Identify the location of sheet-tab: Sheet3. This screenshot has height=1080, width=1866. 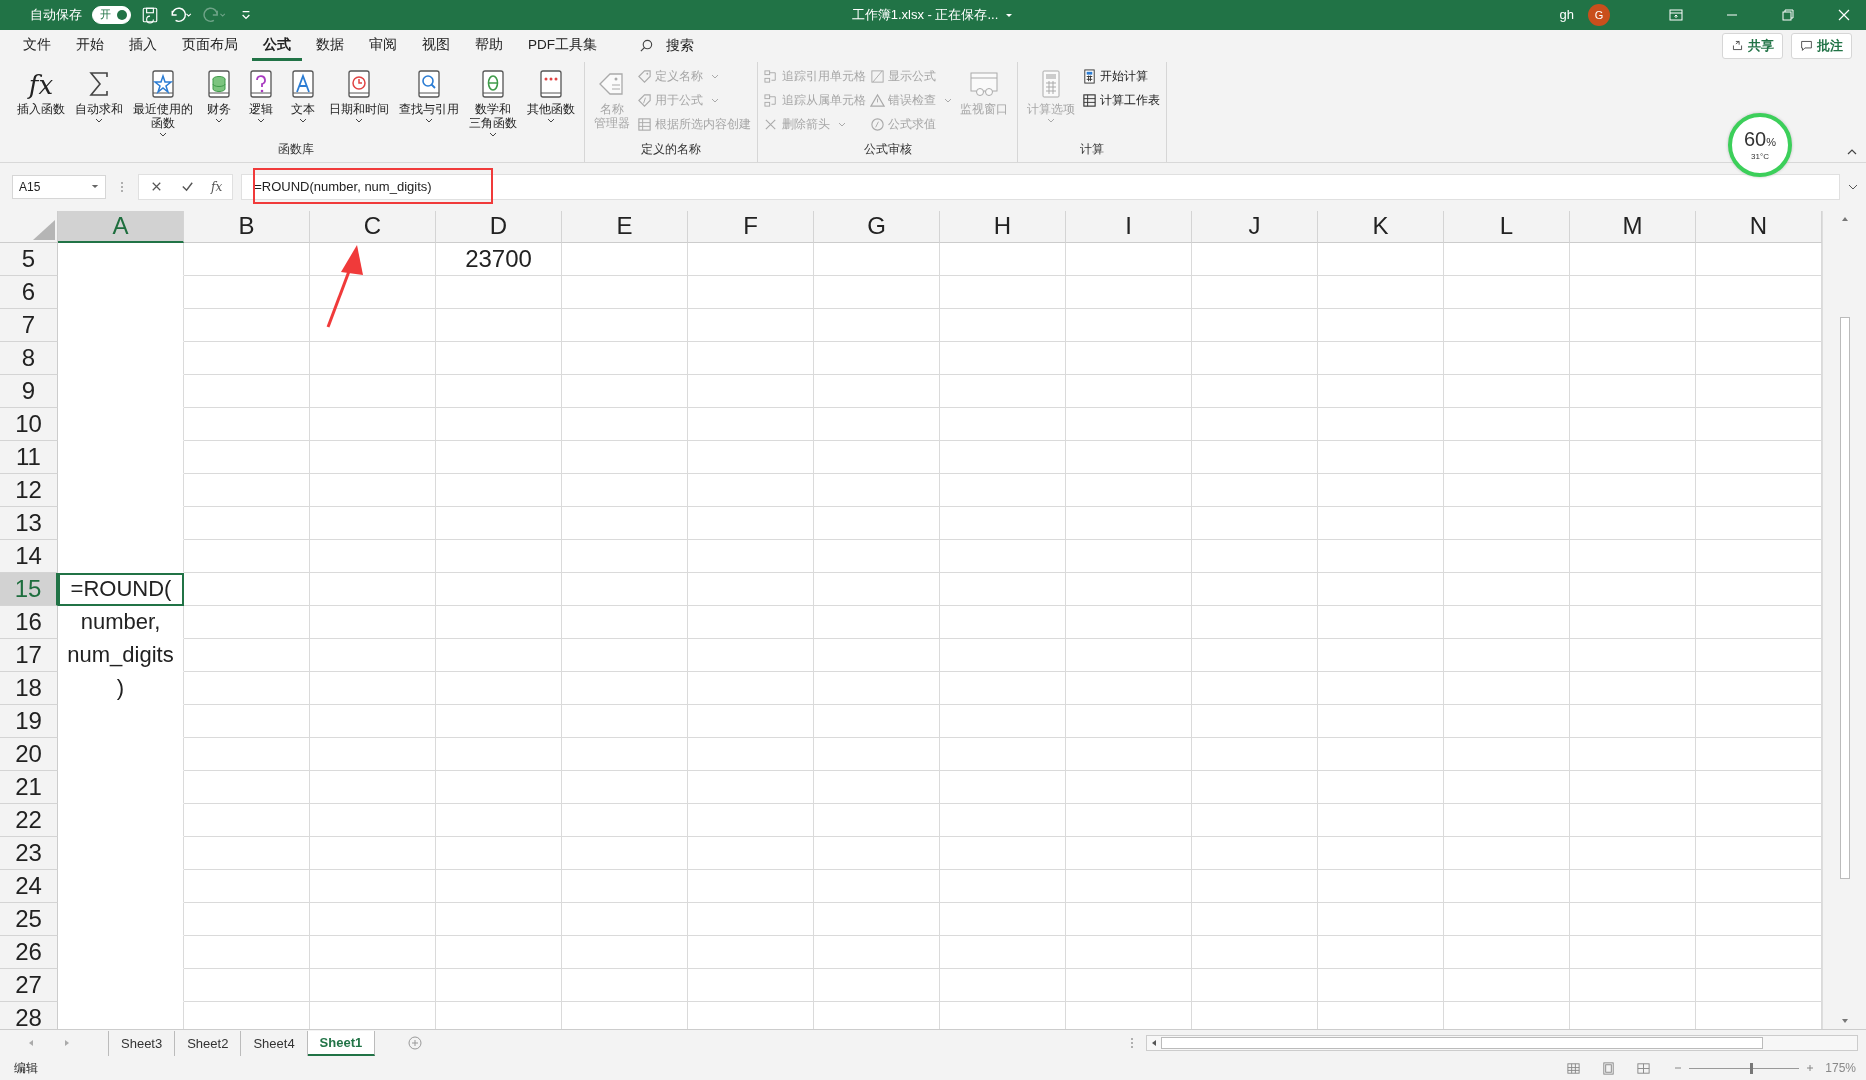
(142, 1043).